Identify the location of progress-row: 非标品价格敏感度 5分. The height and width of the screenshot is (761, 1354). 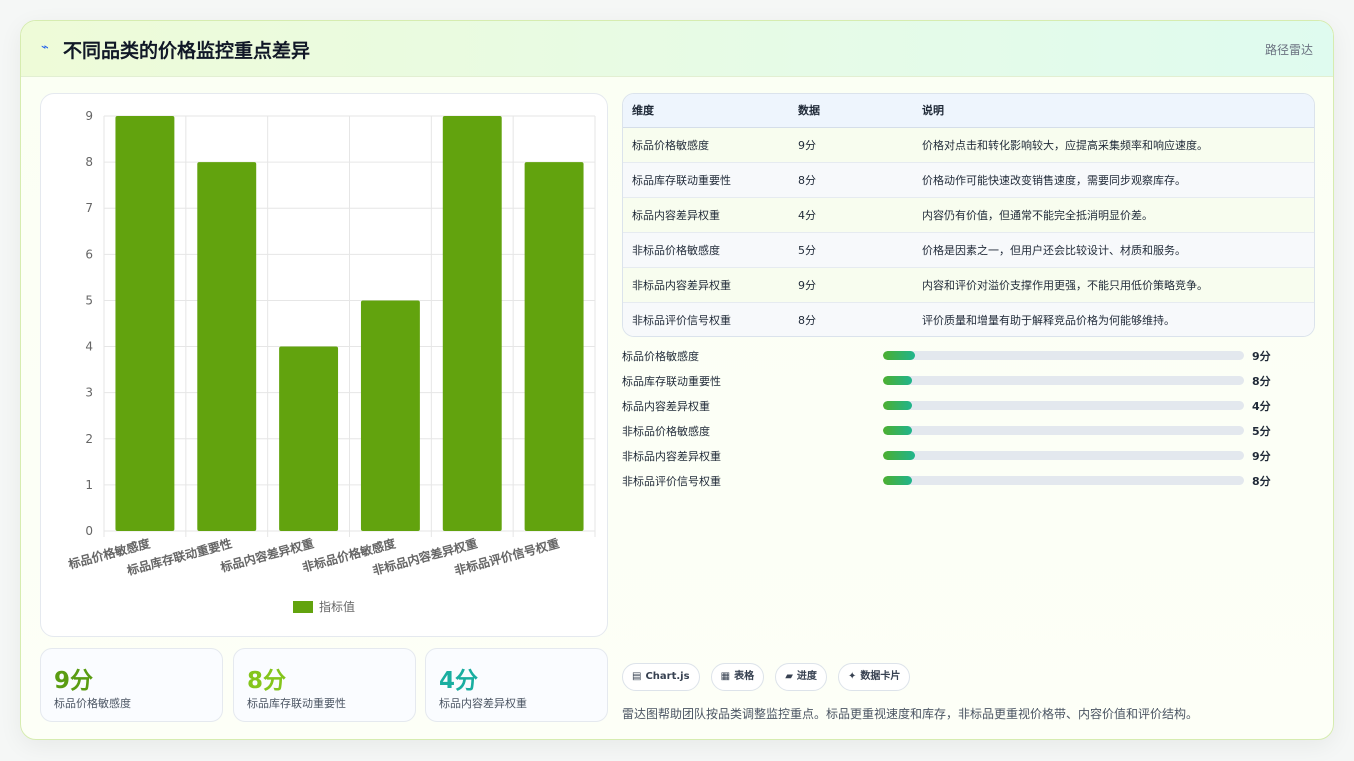
(952, 433).